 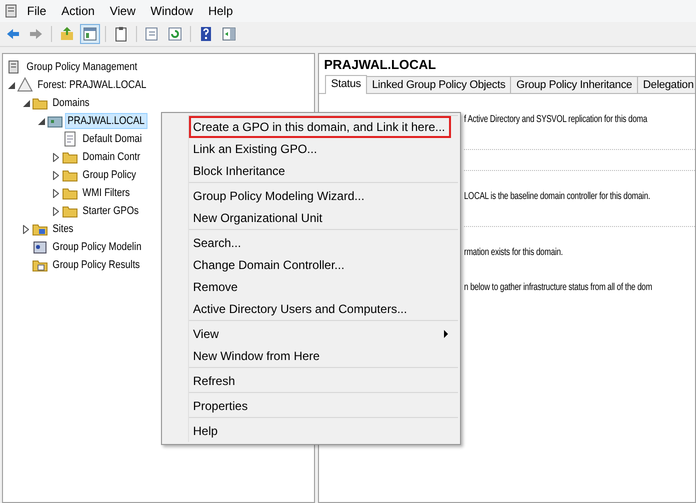 I want to click on menu-item: Block Inheritance, so click(x=323, y=171).